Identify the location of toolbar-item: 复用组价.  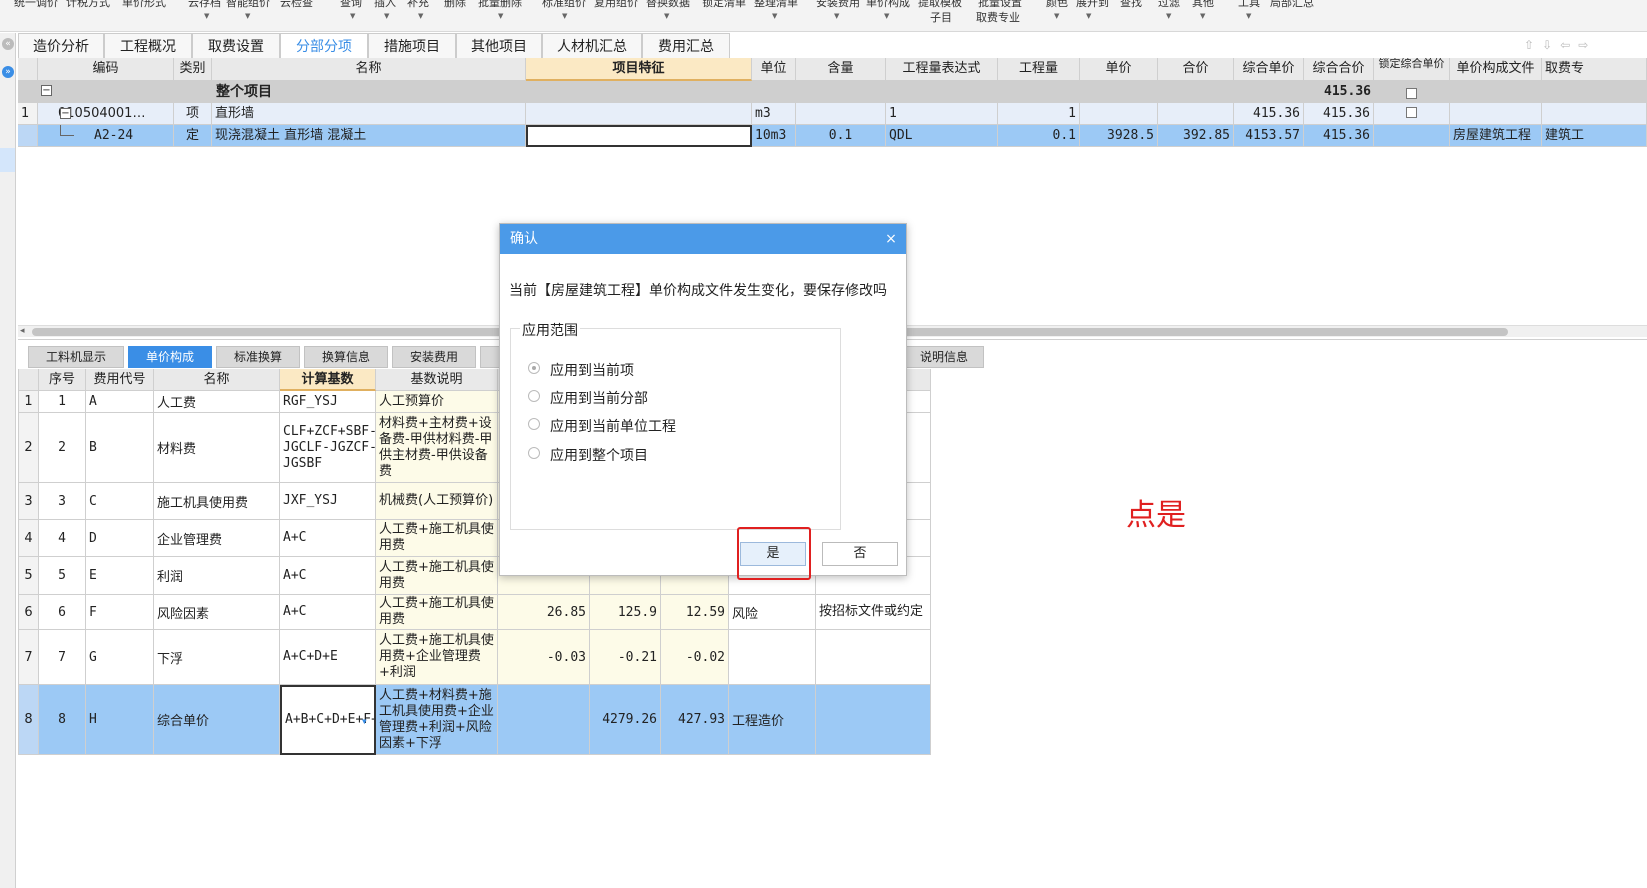
(616, 4).